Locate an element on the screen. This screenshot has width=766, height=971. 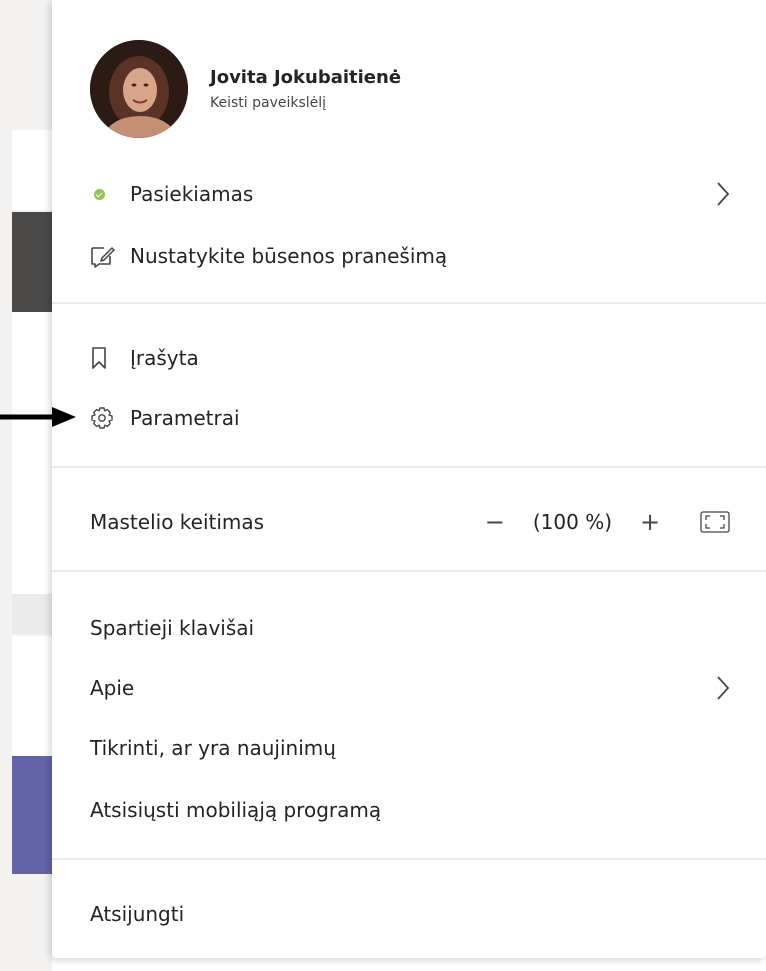
status-item: Pasiekiamas is located at coordinates (410, 194).